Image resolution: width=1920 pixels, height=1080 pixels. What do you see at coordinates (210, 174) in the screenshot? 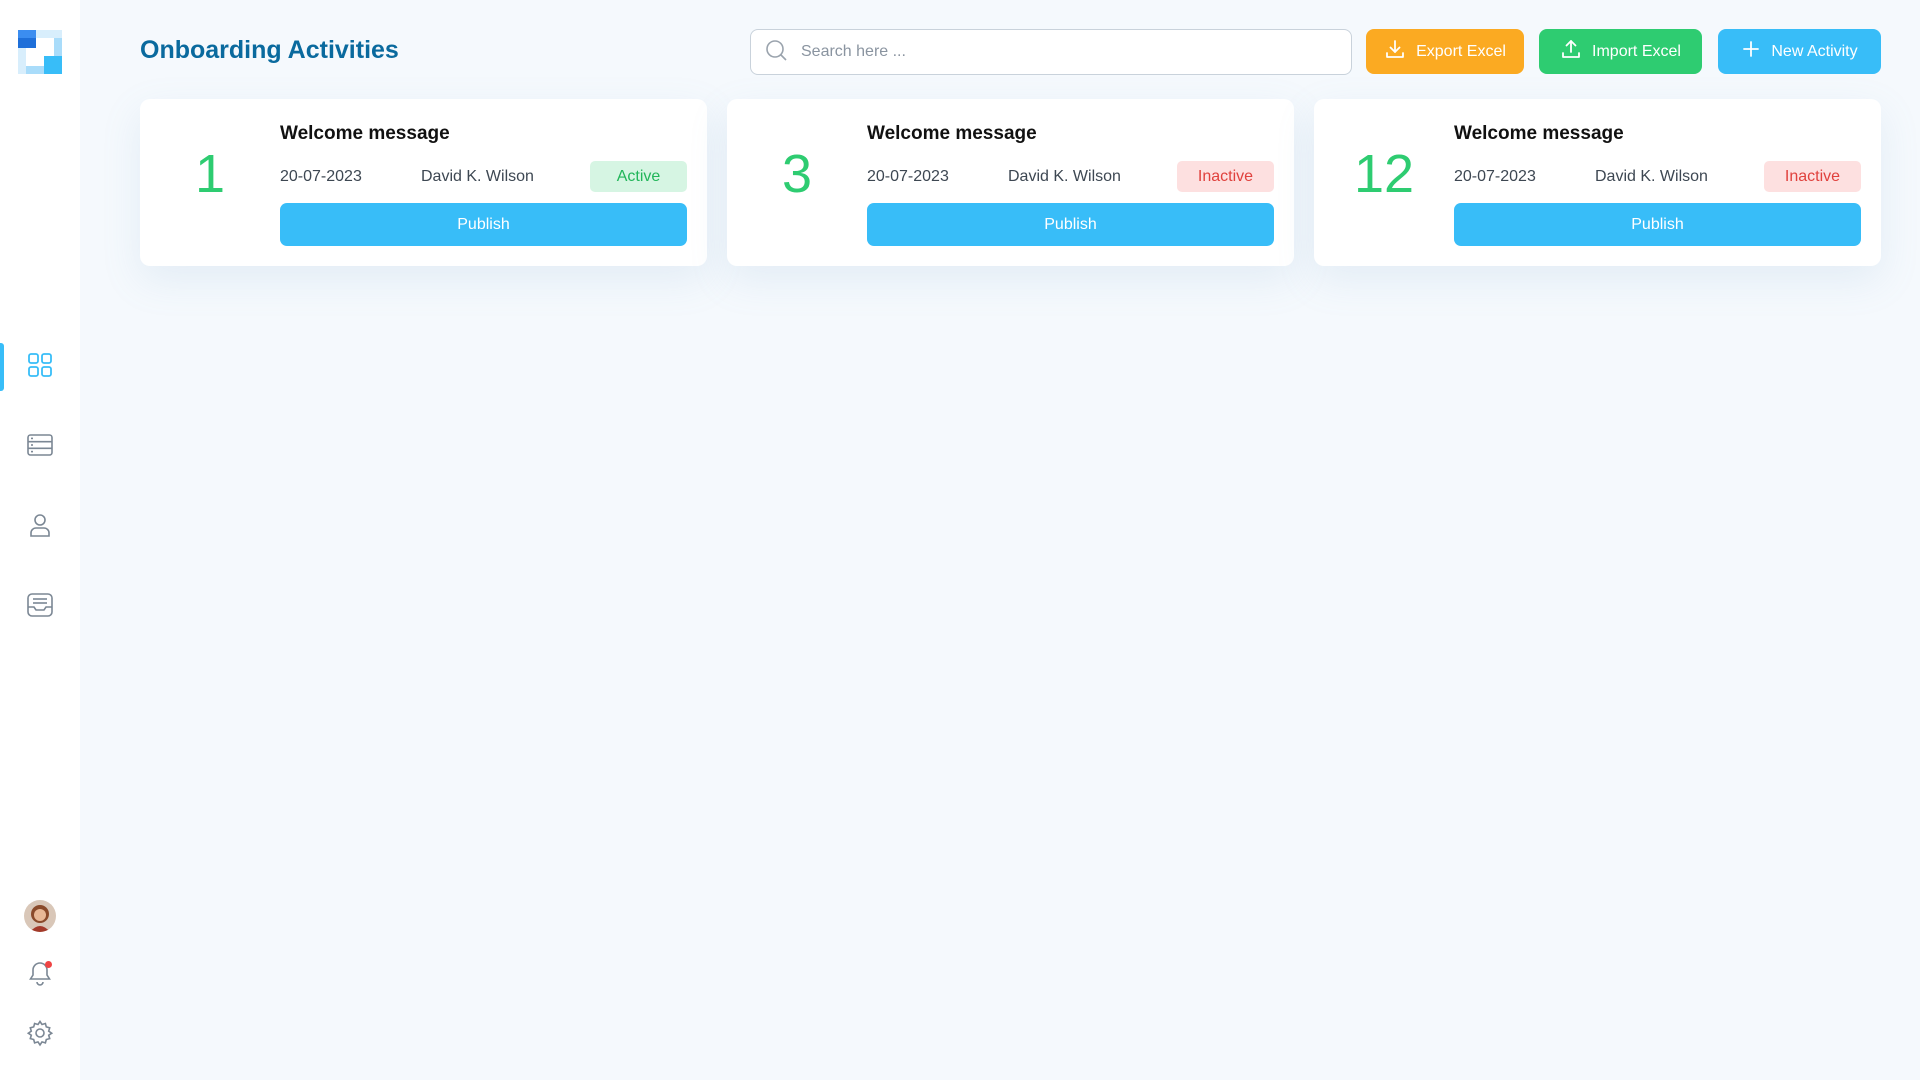
I see `activity-count: 1` at bounding box center [210, 174].